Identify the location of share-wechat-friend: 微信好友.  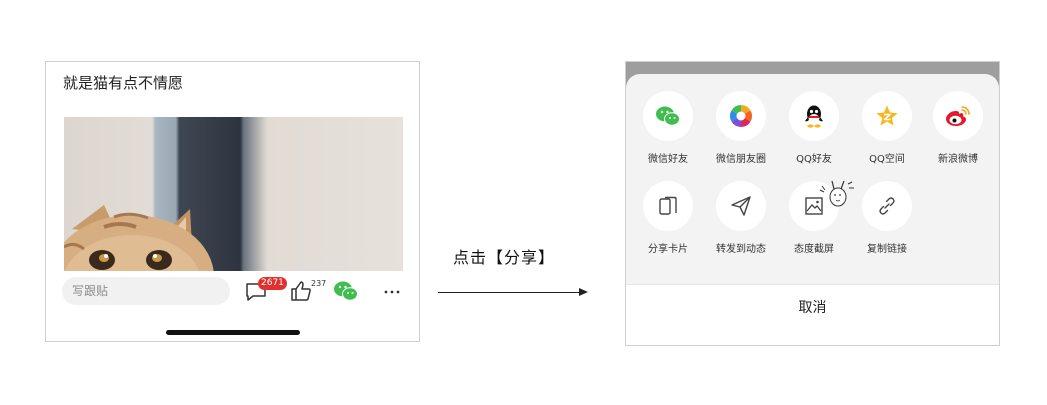
(668, 119).